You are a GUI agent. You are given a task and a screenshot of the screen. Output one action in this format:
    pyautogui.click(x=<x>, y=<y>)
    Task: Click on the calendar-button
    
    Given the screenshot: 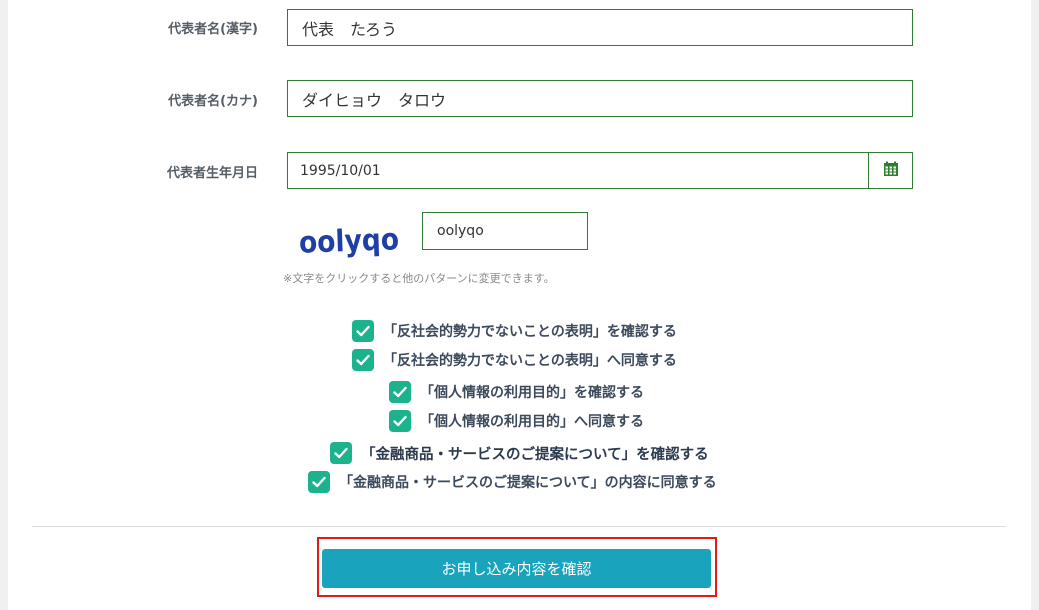 What is the action you would take?
    pyautogui.click(x=890, y=170)
    